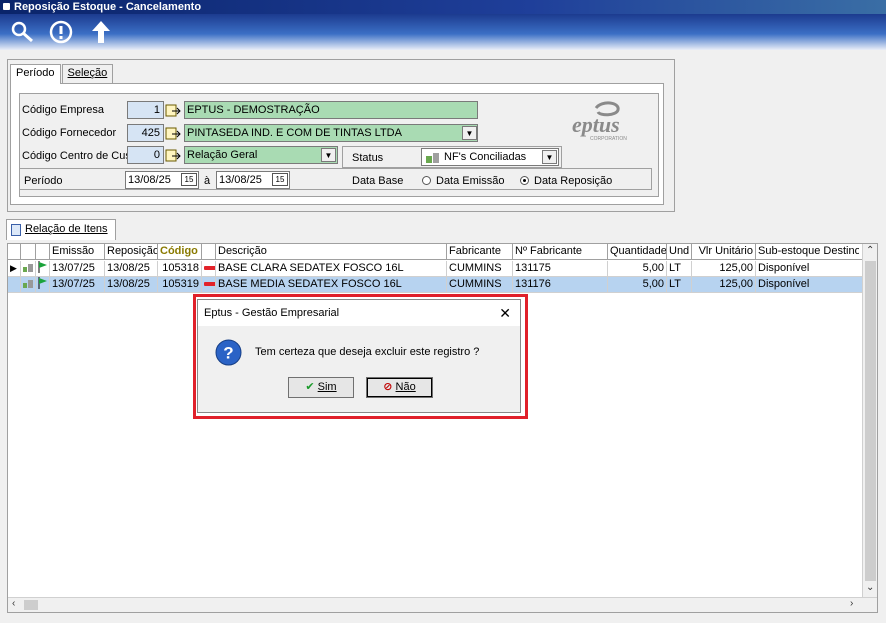  What do you see at coordinates (679, 269) in the screenshot?
I see `cell-und: LT` at bounding box center [679, 269].